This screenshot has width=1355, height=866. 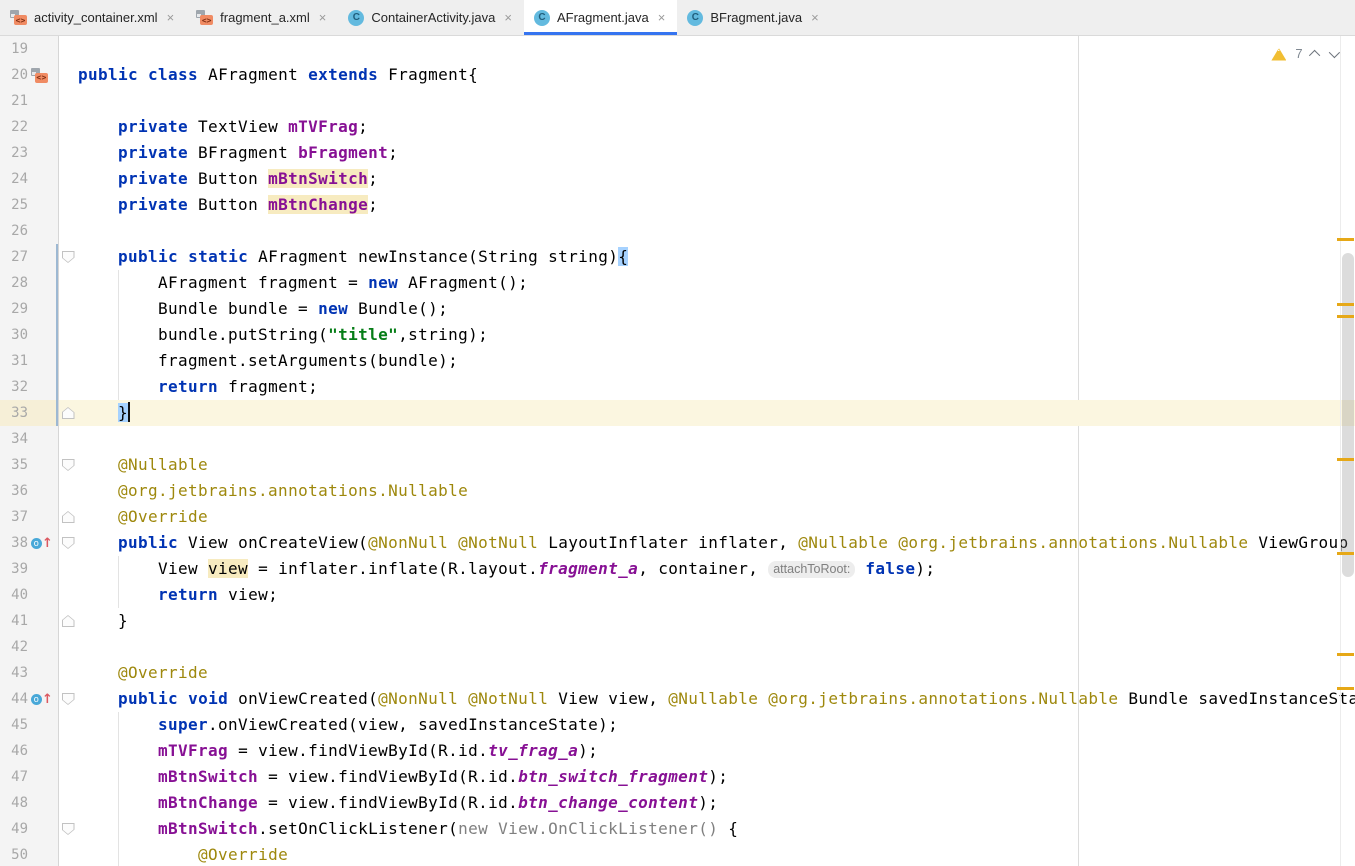 I want to click on code-token: = view.findViewById(R.id., so click(x=388, y=776).